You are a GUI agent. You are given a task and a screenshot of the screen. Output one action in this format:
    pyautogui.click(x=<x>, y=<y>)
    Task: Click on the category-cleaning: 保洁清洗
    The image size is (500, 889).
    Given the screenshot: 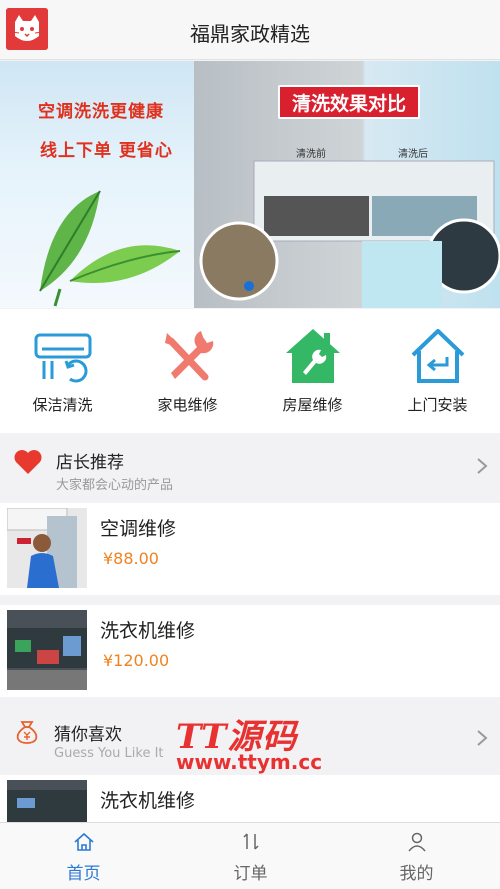 What is the action you would take?
    pyautogui.click(x=62, y=371)
    